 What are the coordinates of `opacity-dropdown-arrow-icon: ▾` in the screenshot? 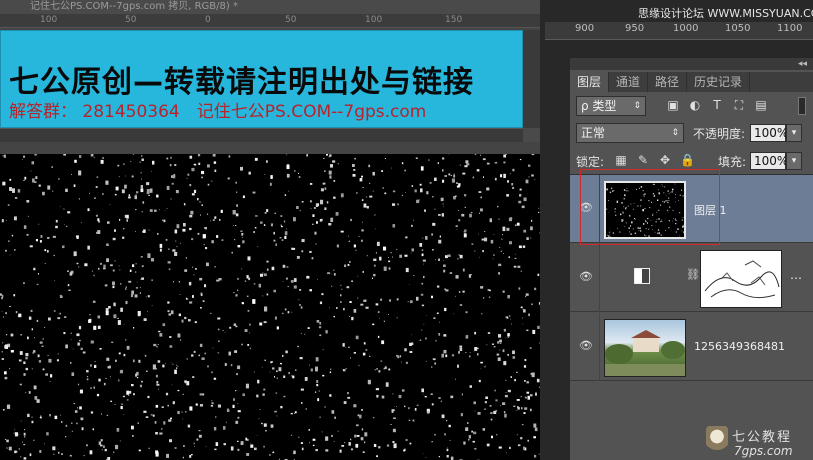 It's located at (794, 133).